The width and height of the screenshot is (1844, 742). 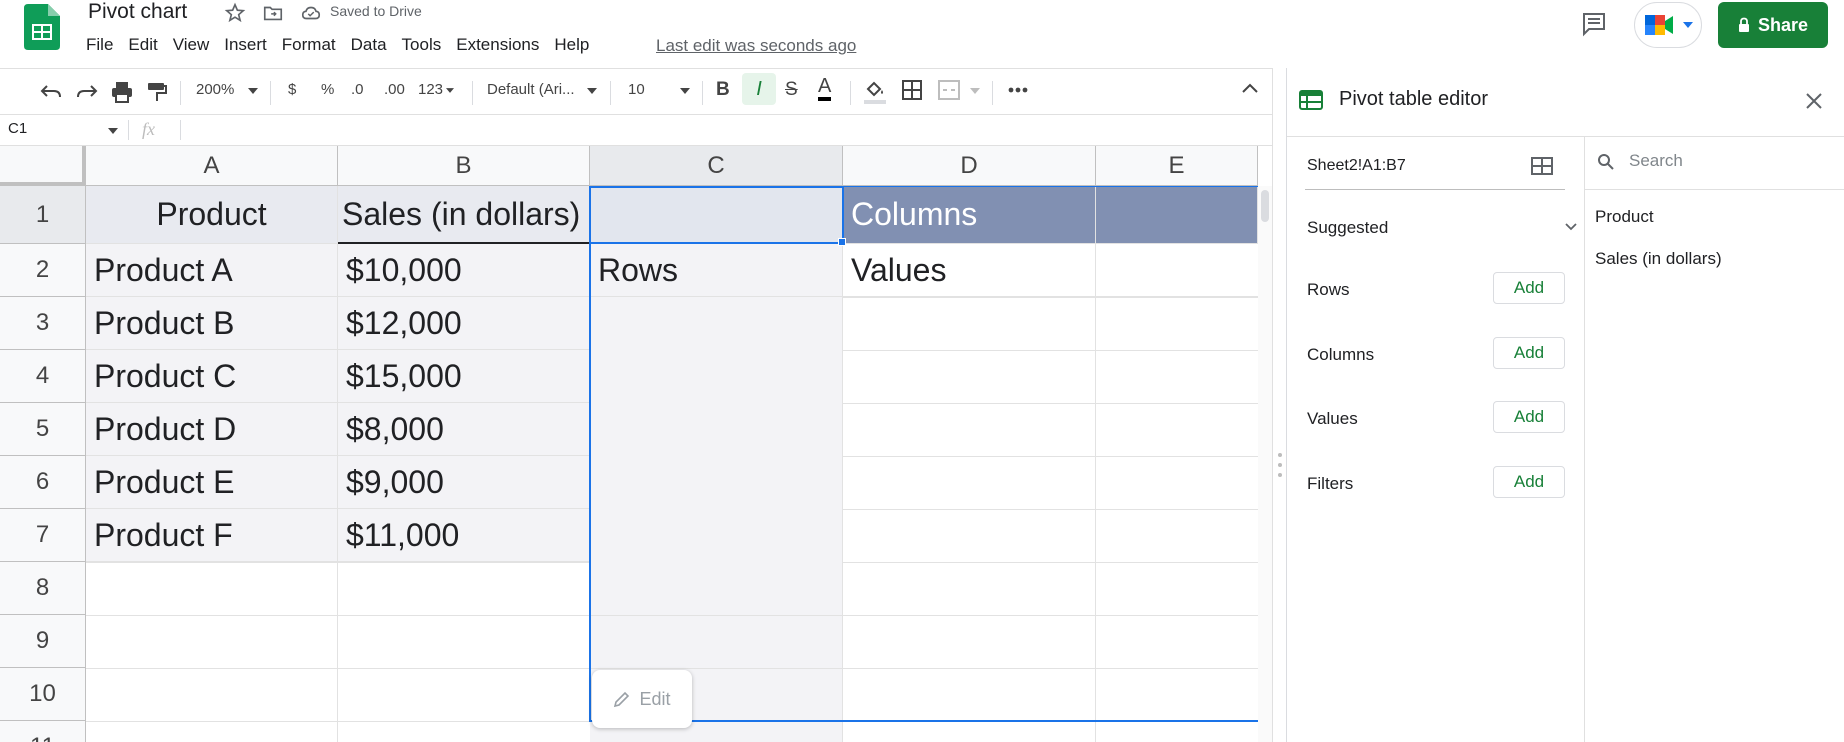 What do you see at coordinates (104, 45) in the screenshot?
I see `menu-file: File` at bounding box center [104, 45].